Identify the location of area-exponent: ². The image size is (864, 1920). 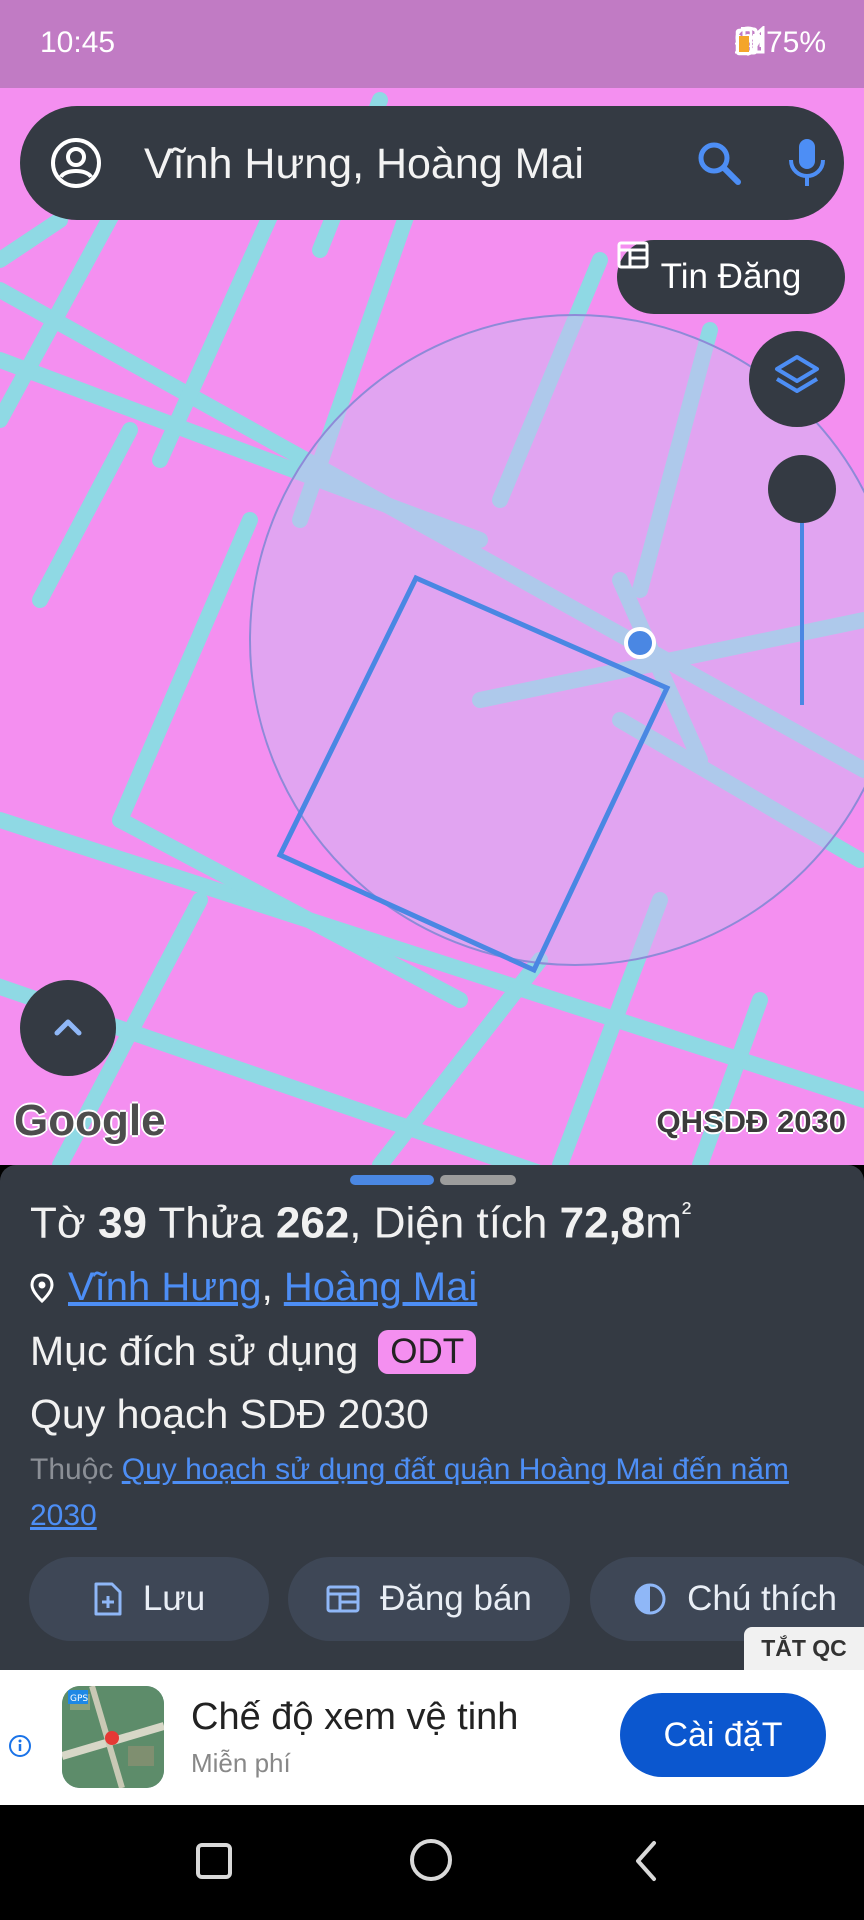
(686, 1212).